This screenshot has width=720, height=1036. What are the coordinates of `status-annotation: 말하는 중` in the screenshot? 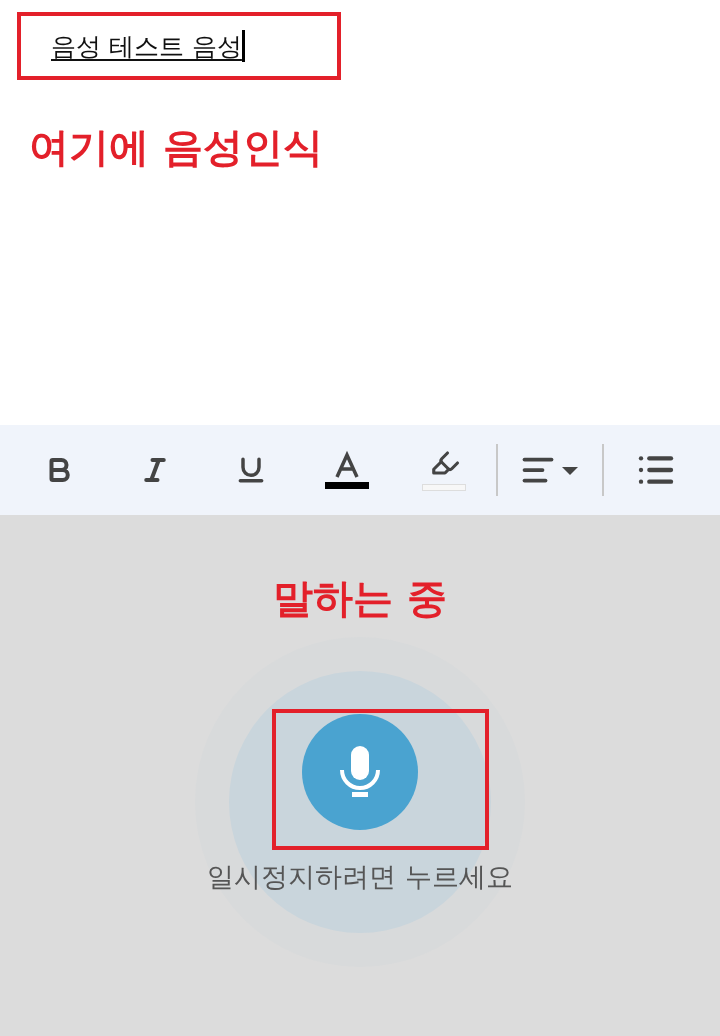 It's located at (360, 598).